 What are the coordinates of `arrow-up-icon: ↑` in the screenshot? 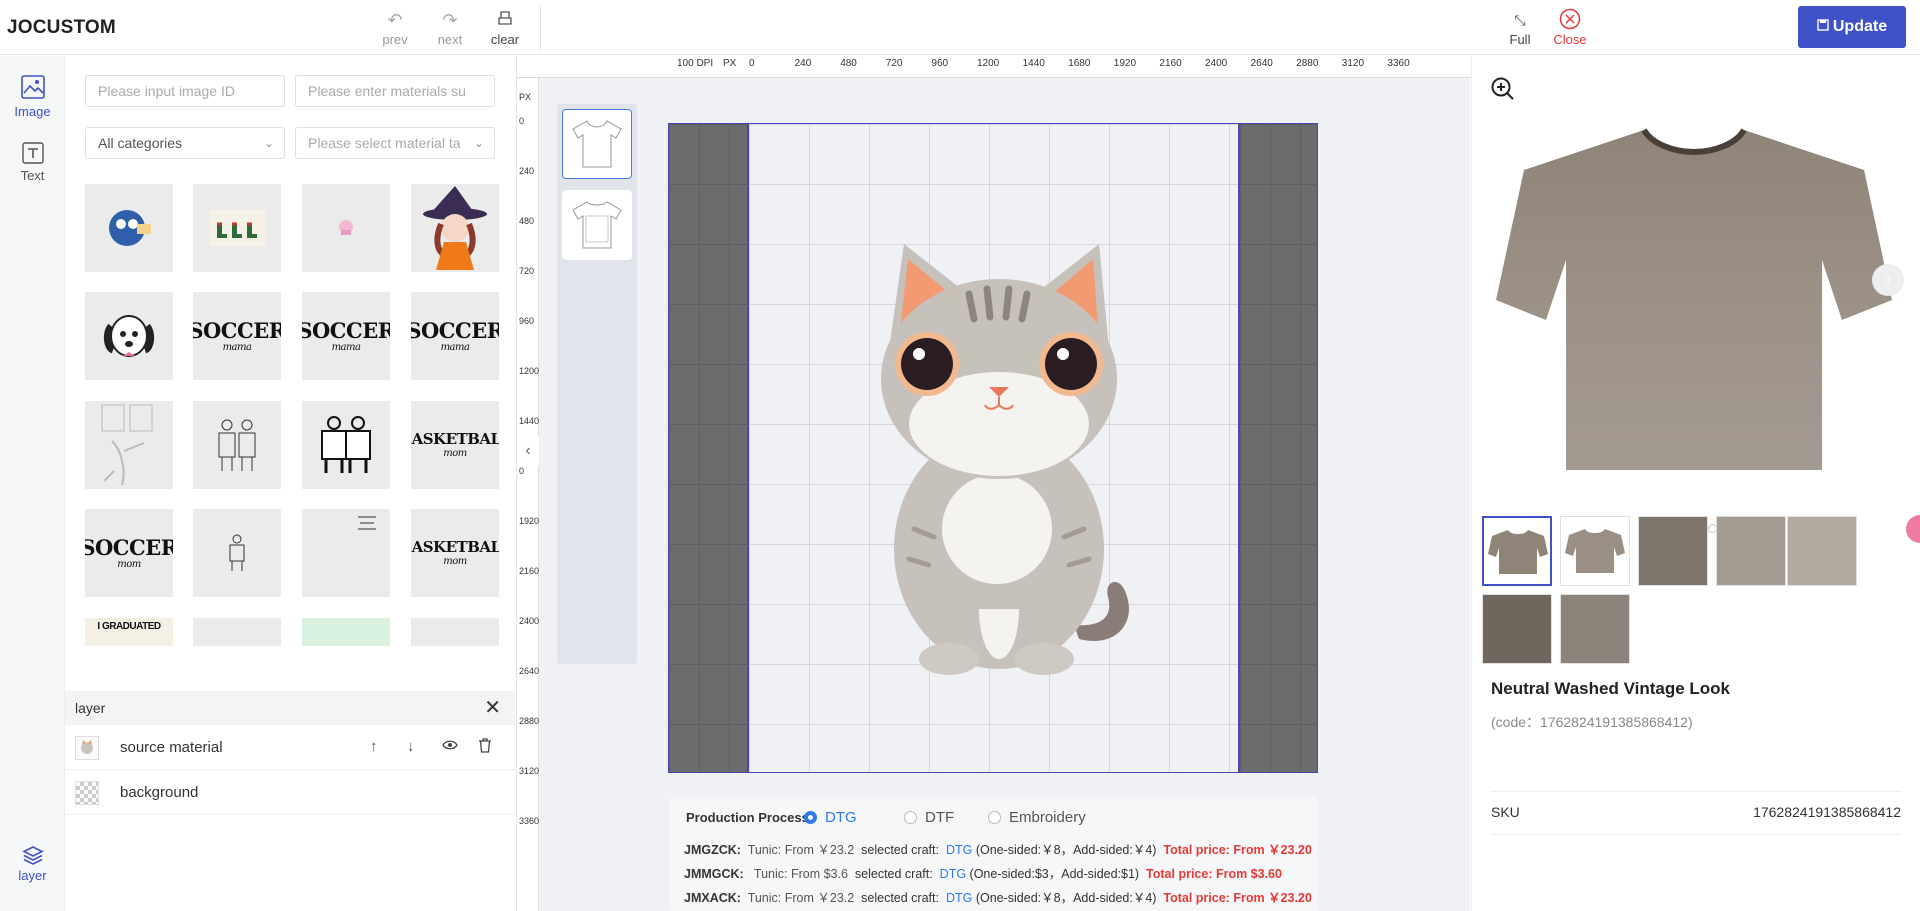 It's located at (374, 746).